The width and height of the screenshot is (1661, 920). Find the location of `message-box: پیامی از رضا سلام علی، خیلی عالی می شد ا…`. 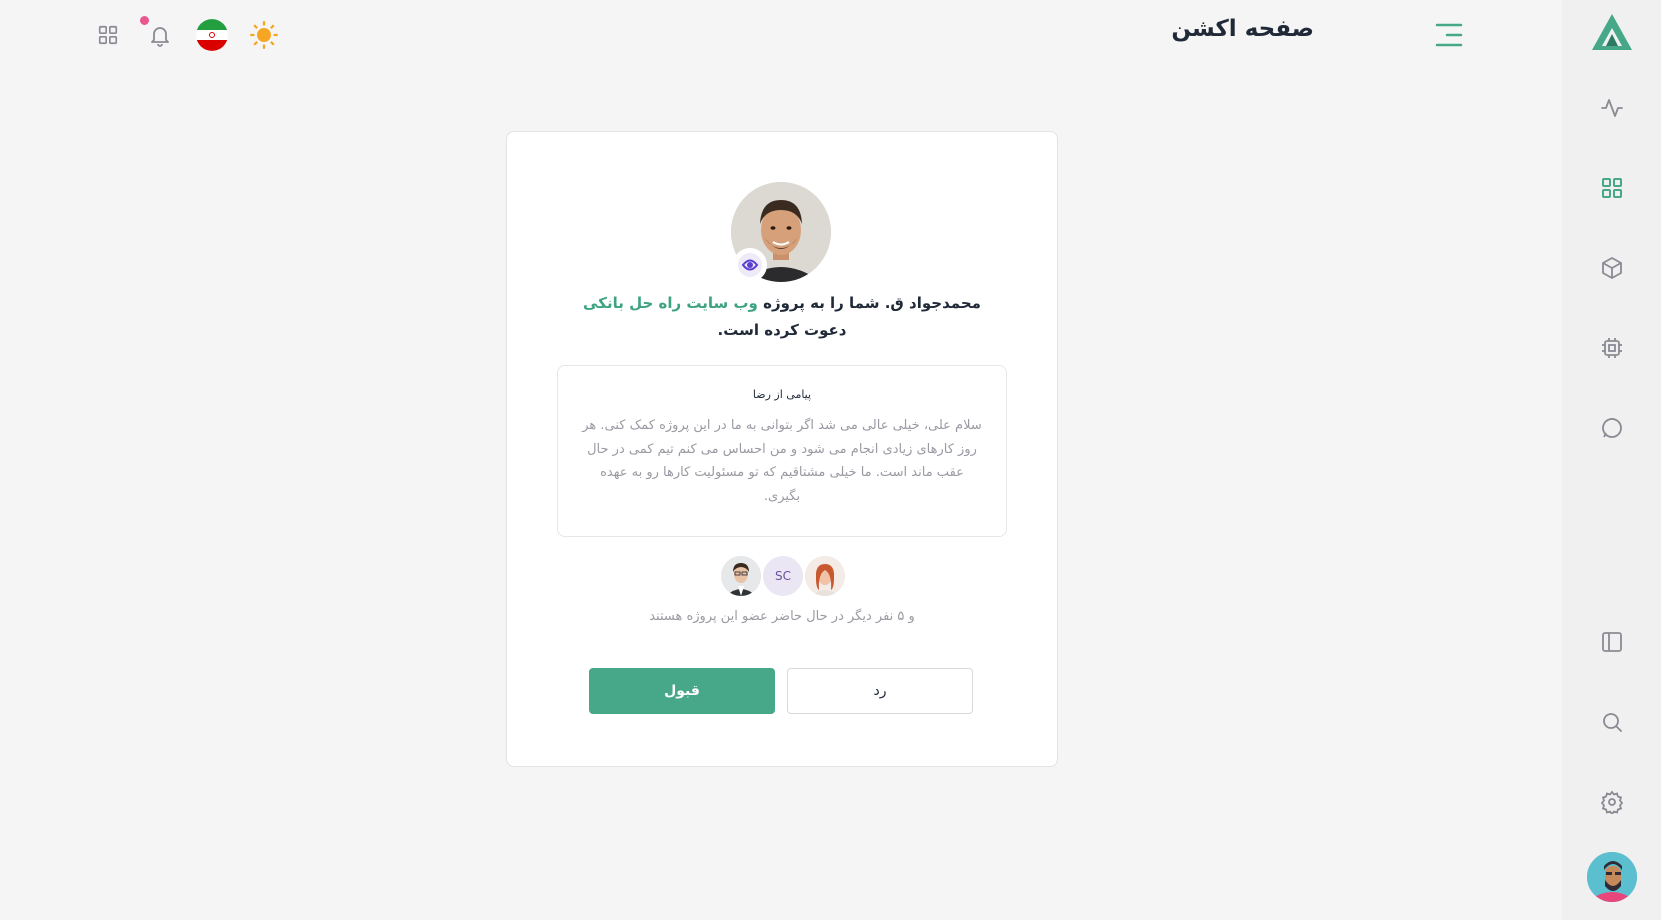

message-box: پیامی از رضا سلام علی، خیلی عالی می شد ا… is located at coordinates (782, 451).